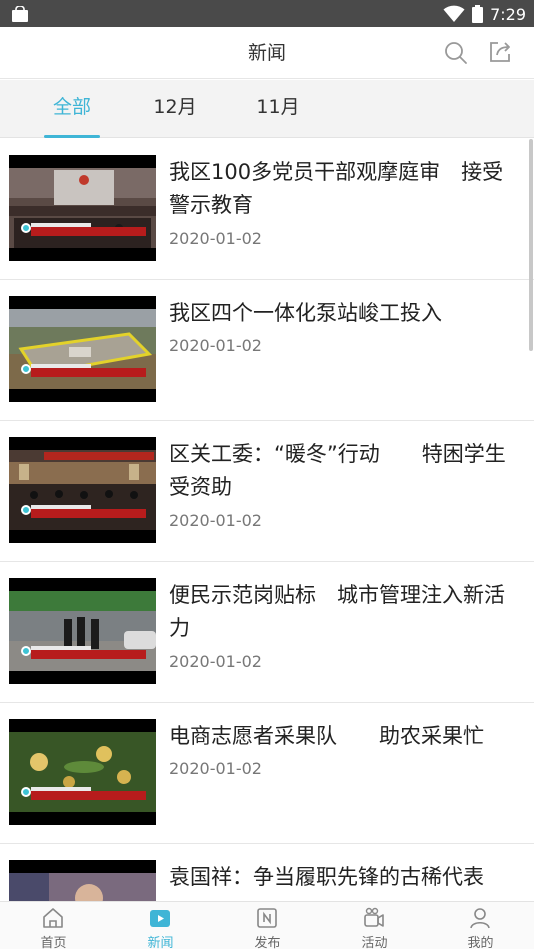 The width and height of the screenshot is (534, 951). What do you see at coordinates (82, 887) in the screenshot?
I see `portrait-image` at bounding box center [82, 887].